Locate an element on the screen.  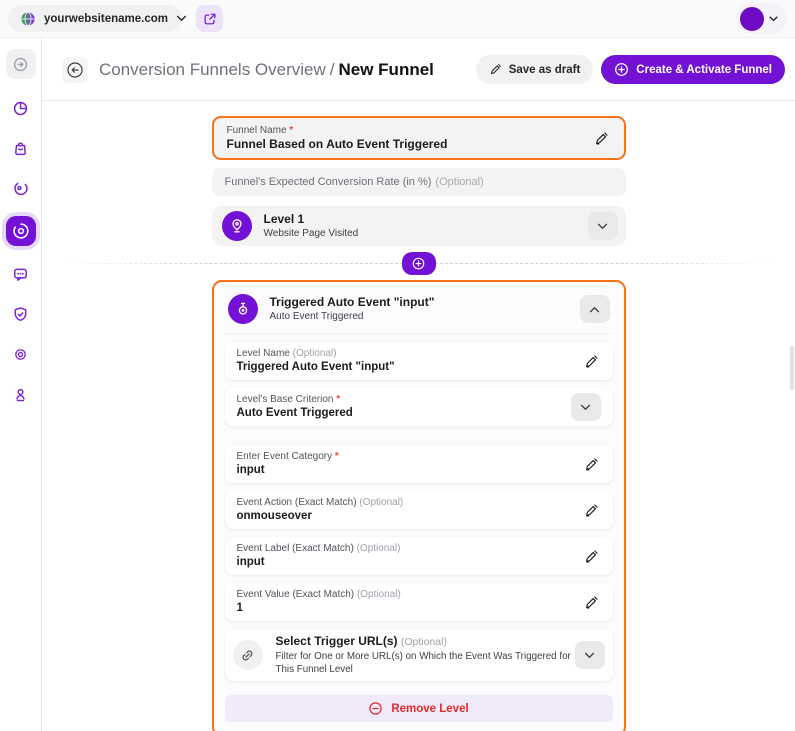
field-label: Level Name is located at coordinates (263, 353).